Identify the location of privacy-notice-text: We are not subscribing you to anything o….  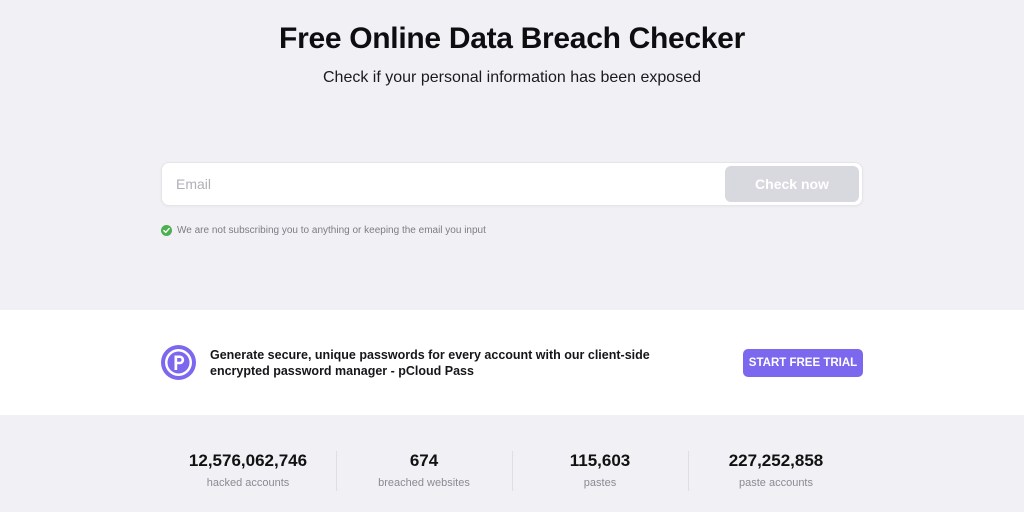
(331, 230).